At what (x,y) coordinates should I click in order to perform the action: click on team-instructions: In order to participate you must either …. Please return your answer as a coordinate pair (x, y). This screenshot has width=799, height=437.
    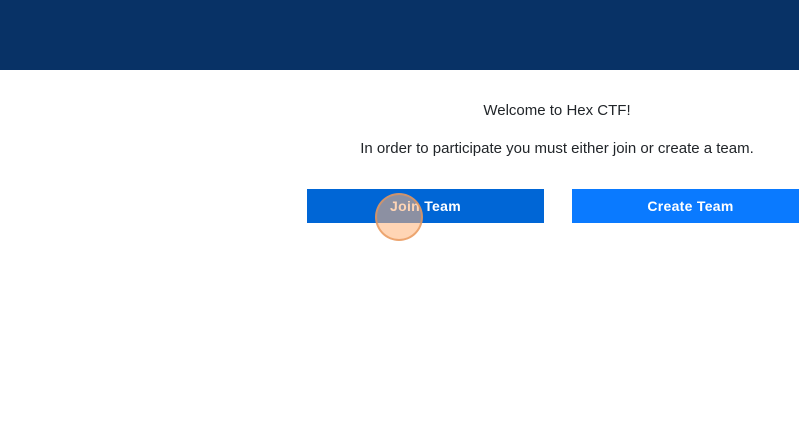
    Looking at the image, I should click on (557, 148).